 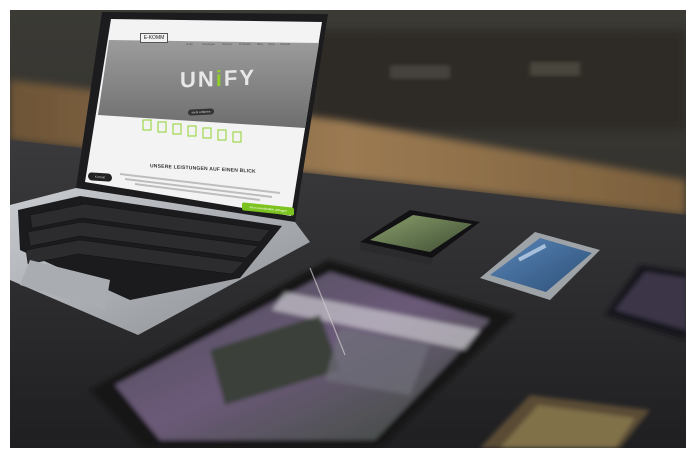 I want to click on contact-pill: Kontakt, so click(x=100, y=177).